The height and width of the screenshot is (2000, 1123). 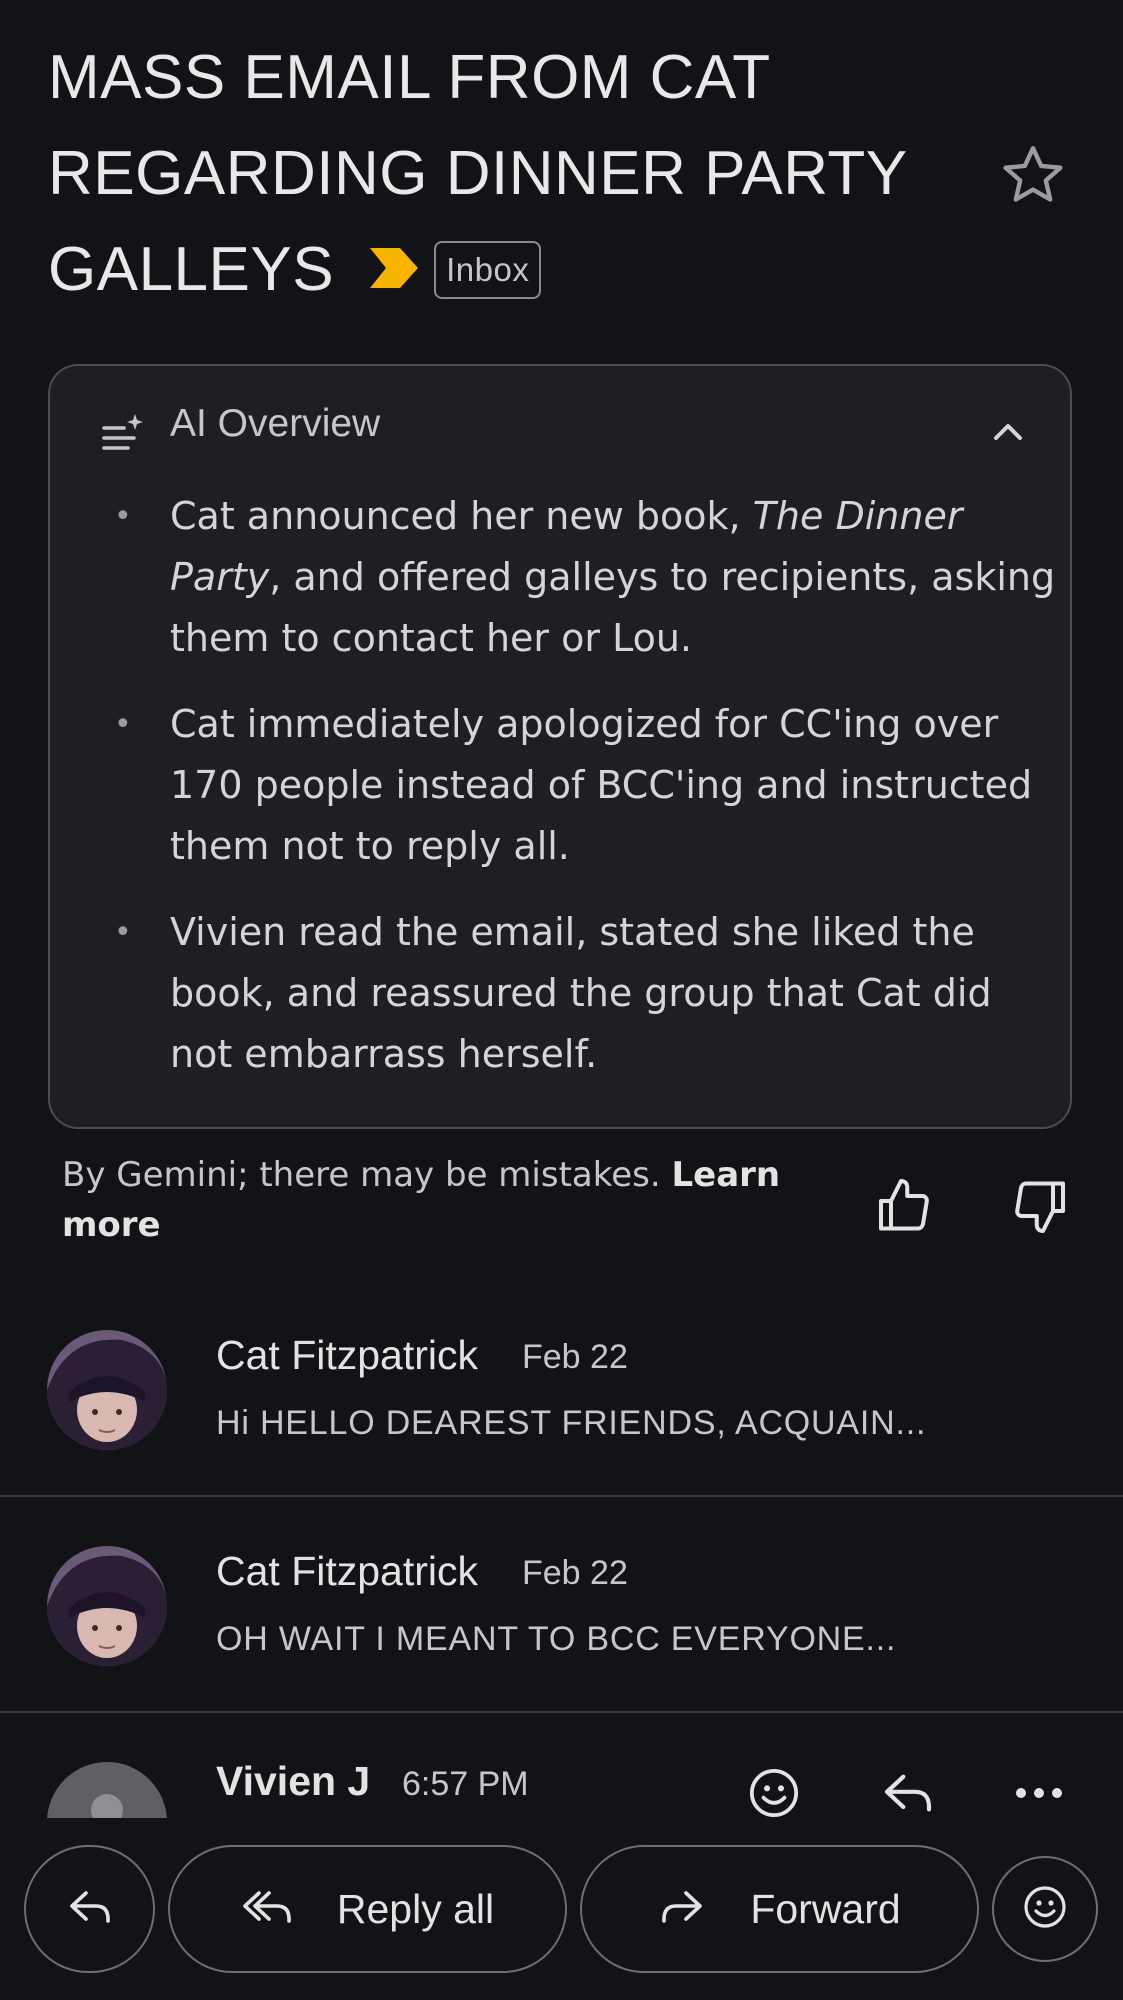 What do you see at coordinates (478, 173) in the screenshot?
I see `subject-line-2: REGARDING DINNER PARTY` at bounding box center [478, 173].